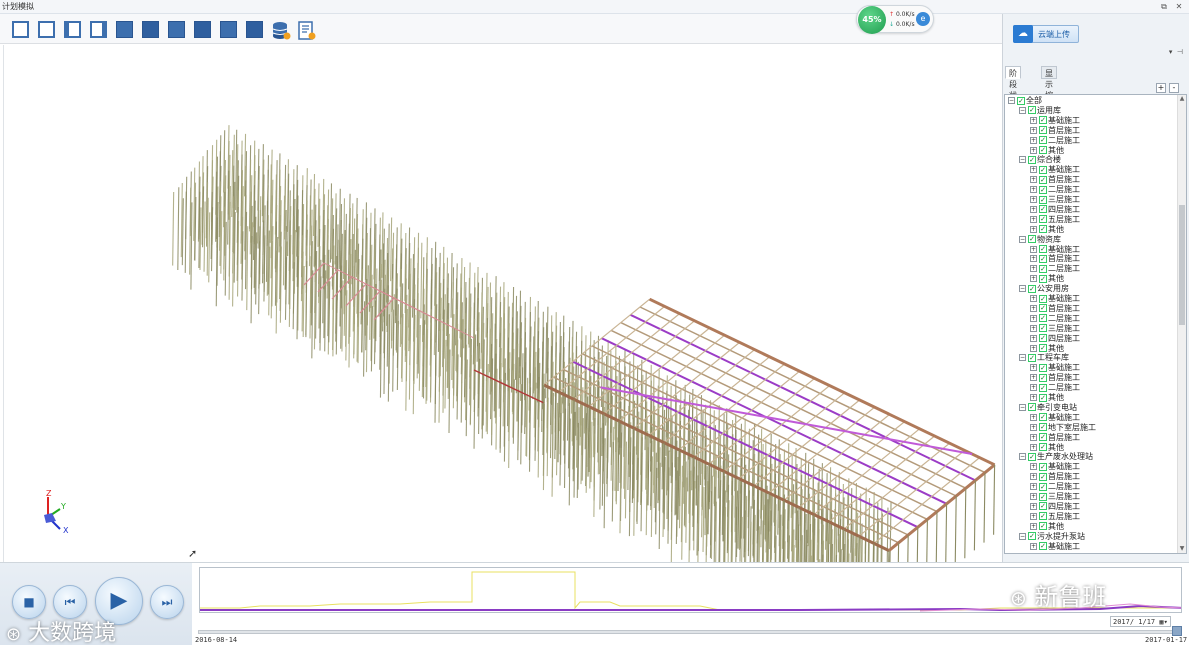 The image size is (1189, 645). I want to click on scroll-down-icon: ▼, so click(1182, 549).